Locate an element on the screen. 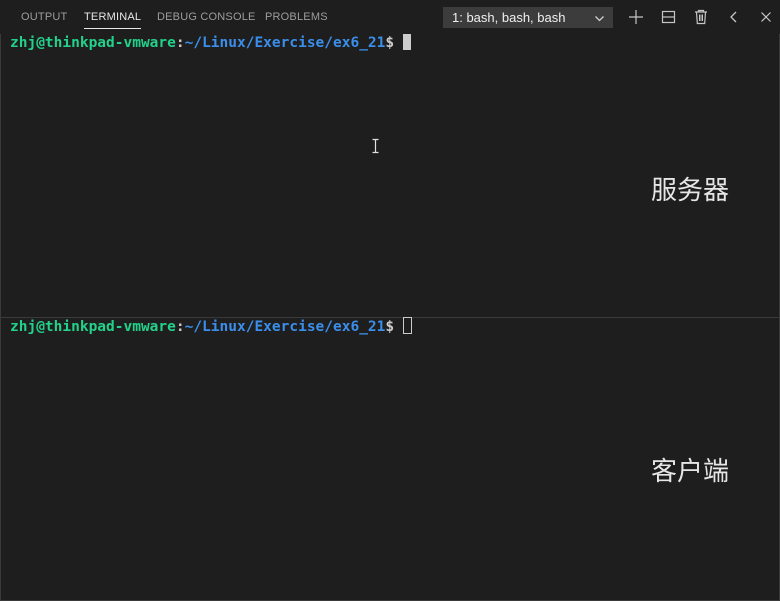 The width and height of the screenshot is (780, 601). tab-problems: PROBLEMS is located at coordinates (296, 21).